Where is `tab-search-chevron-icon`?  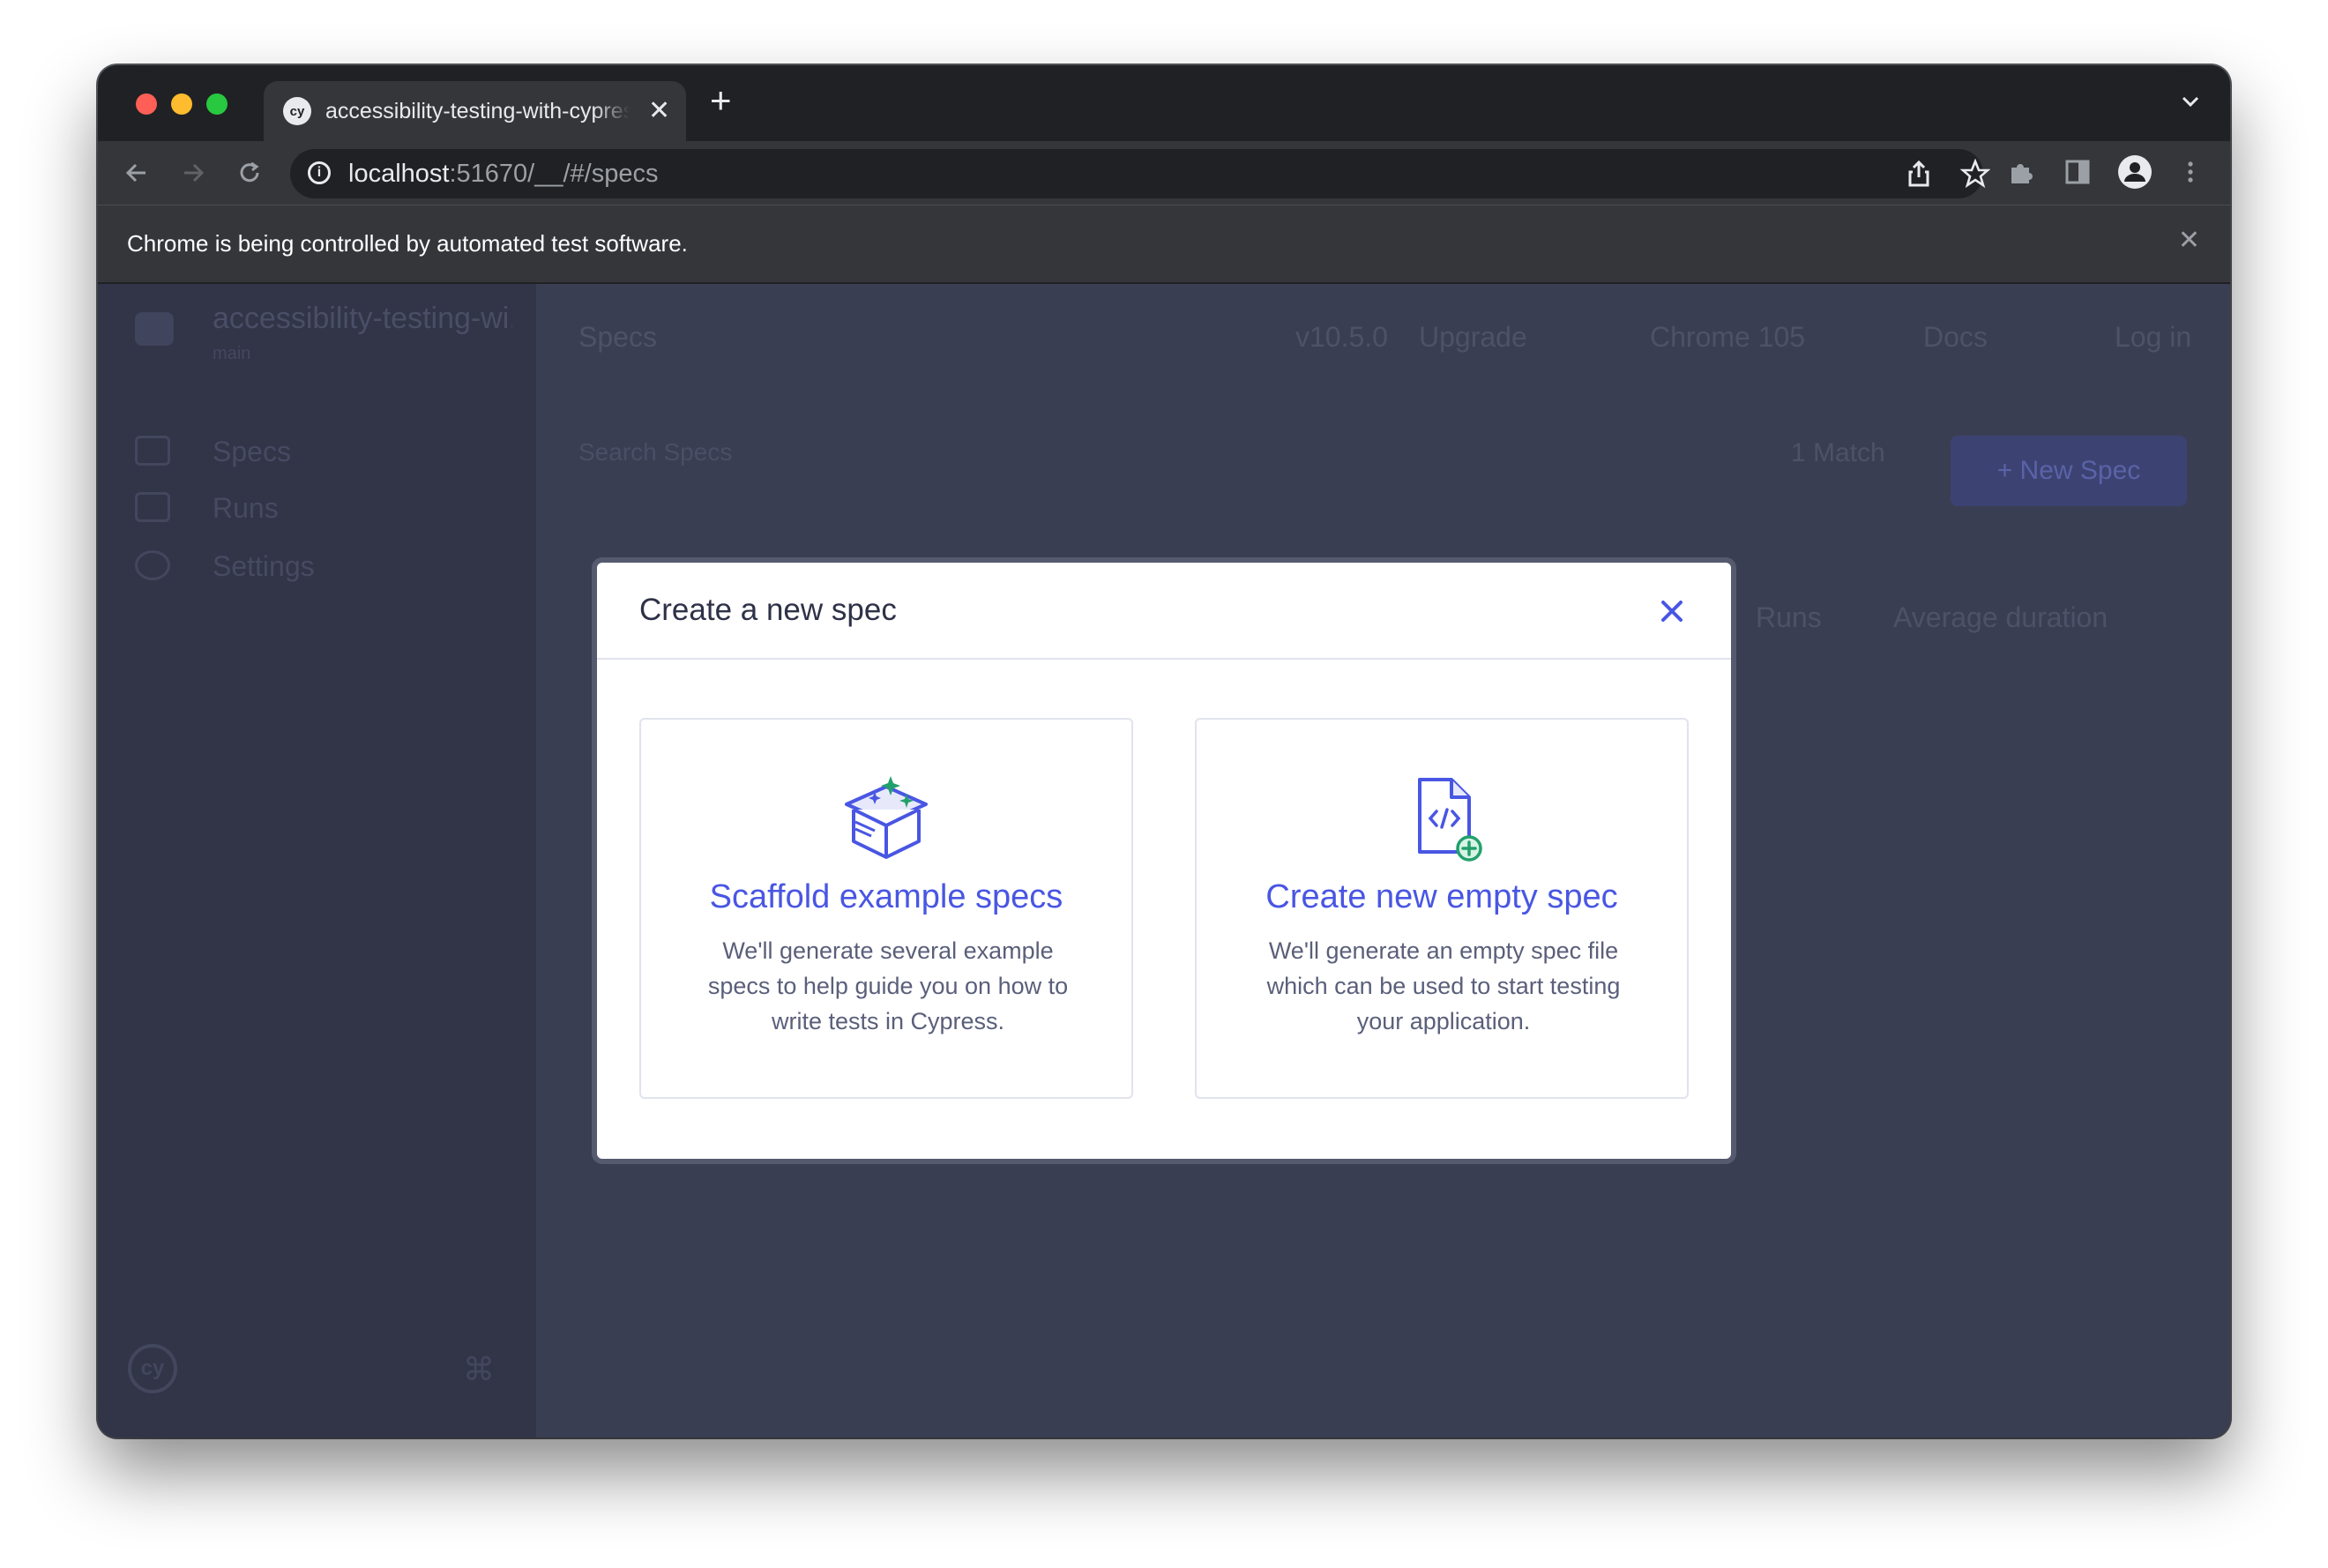 tab-search-chevron-icon is located at coordinates (2190, 101).